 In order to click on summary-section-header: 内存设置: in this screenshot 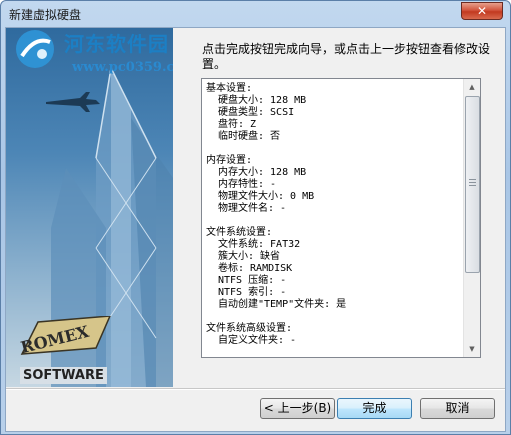, I will do `click(229, 160)`.